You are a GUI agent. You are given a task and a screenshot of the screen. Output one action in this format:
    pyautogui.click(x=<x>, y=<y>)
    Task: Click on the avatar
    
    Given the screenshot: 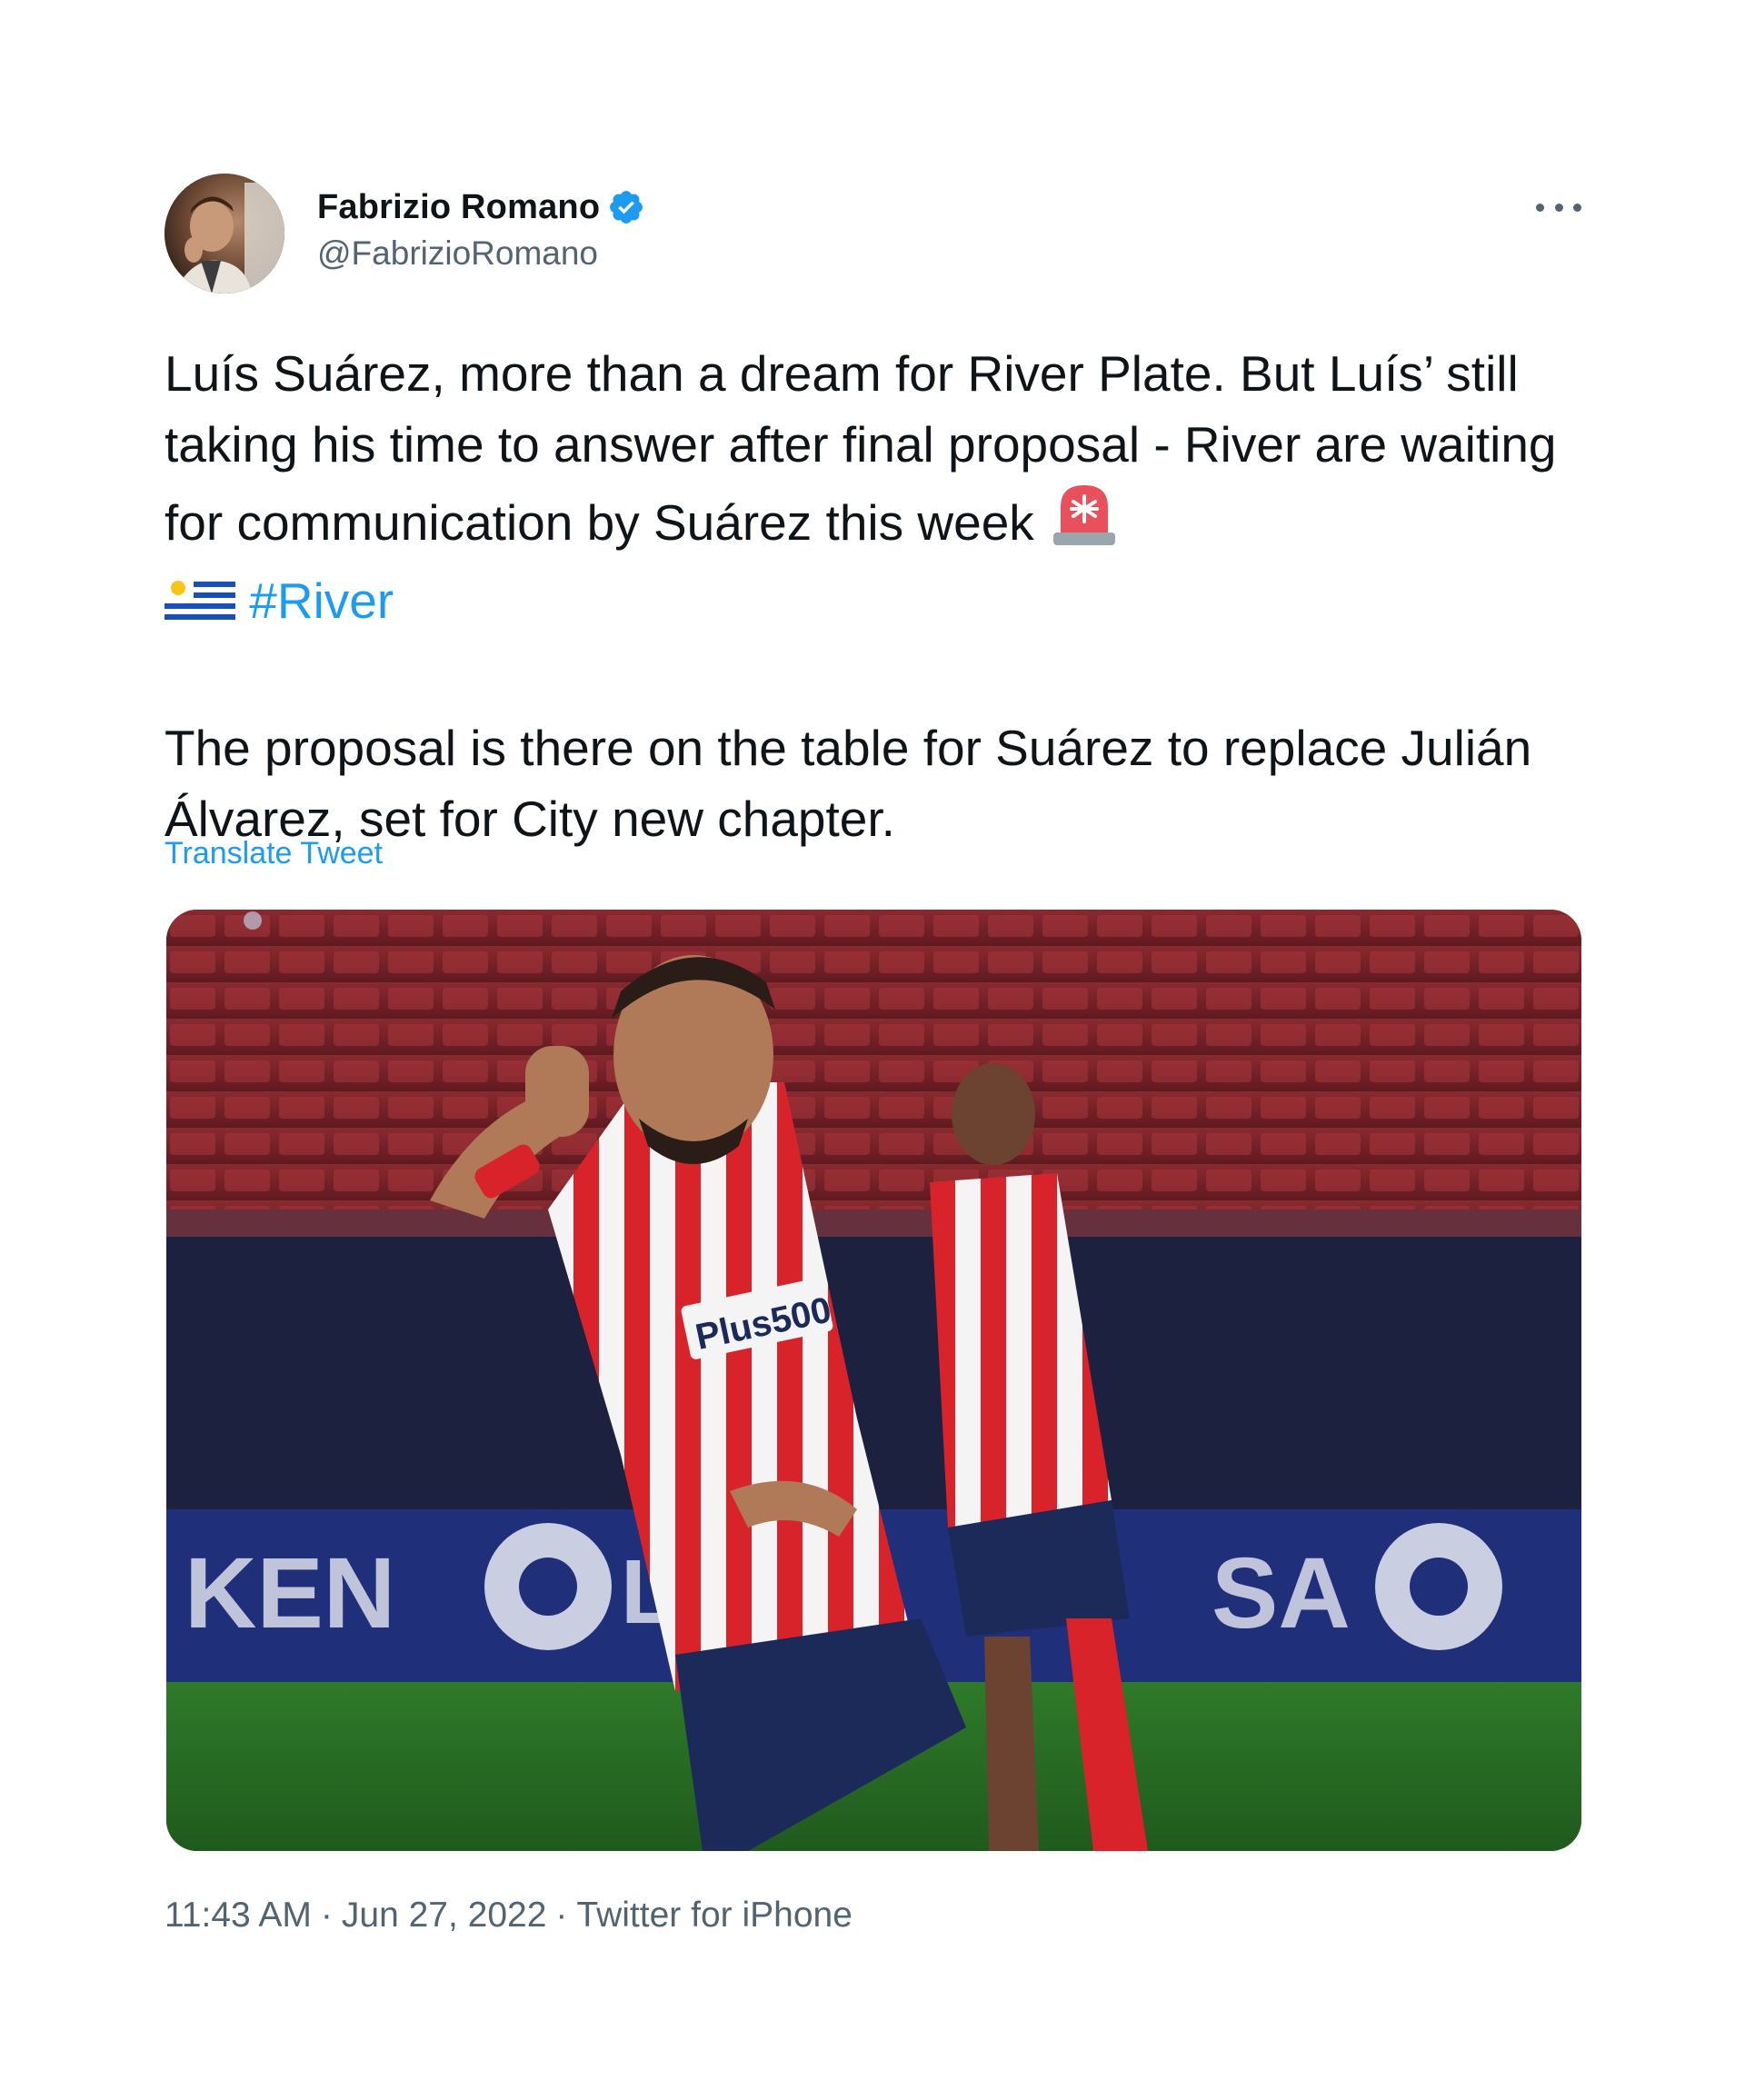 What is the action you would take?
    pyautogui.click(x=224, y=234)
    